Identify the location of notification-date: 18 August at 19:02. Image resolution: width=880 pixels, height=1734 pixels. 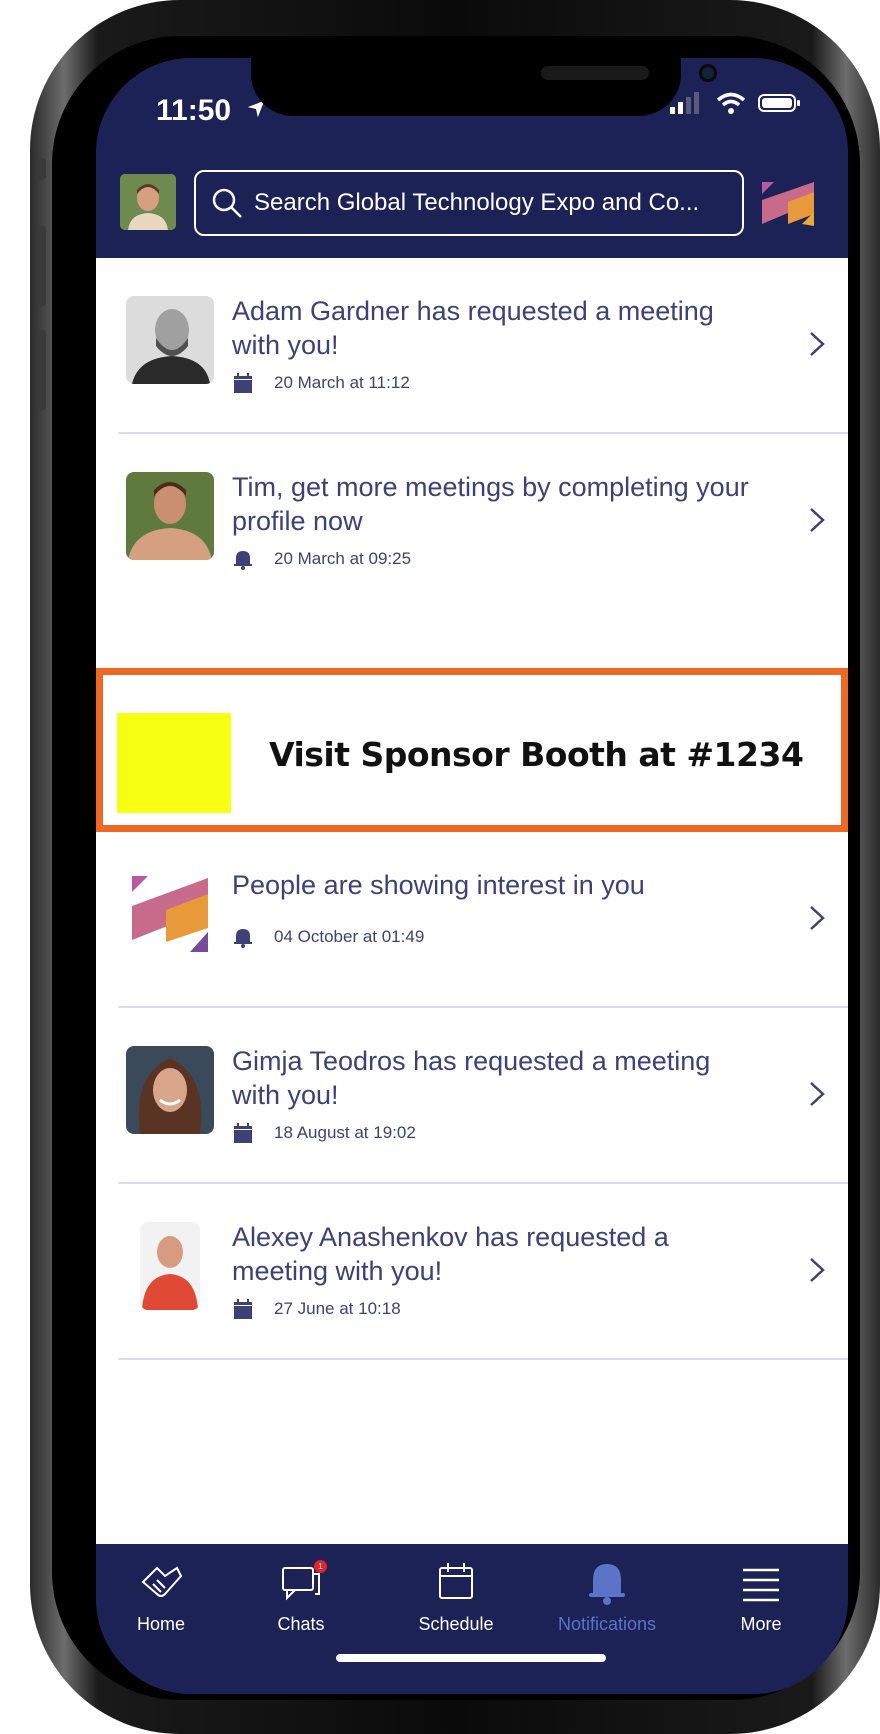
(345, 1132).